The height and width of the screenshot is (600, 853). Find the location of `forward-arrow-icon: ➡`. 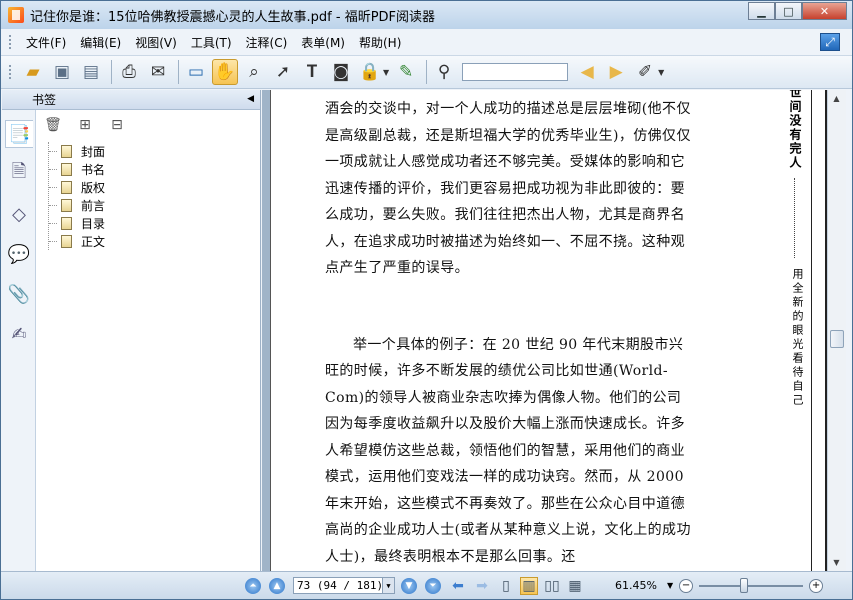

forward-arrow-icon: ➡ is located at coordinates (482, 586).